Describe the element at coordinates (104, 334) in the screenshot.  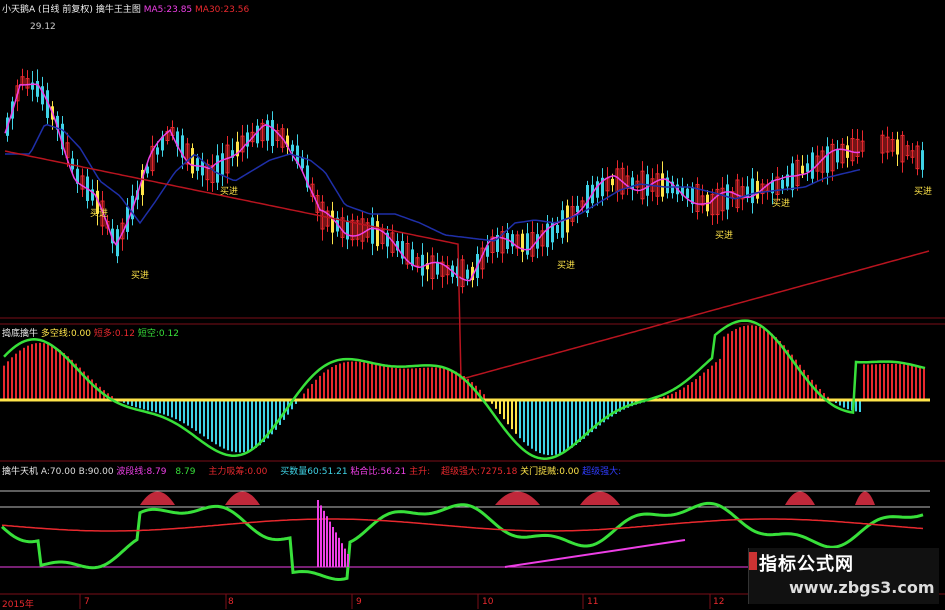
I see `zhangduo-label: 短多:` at that location.